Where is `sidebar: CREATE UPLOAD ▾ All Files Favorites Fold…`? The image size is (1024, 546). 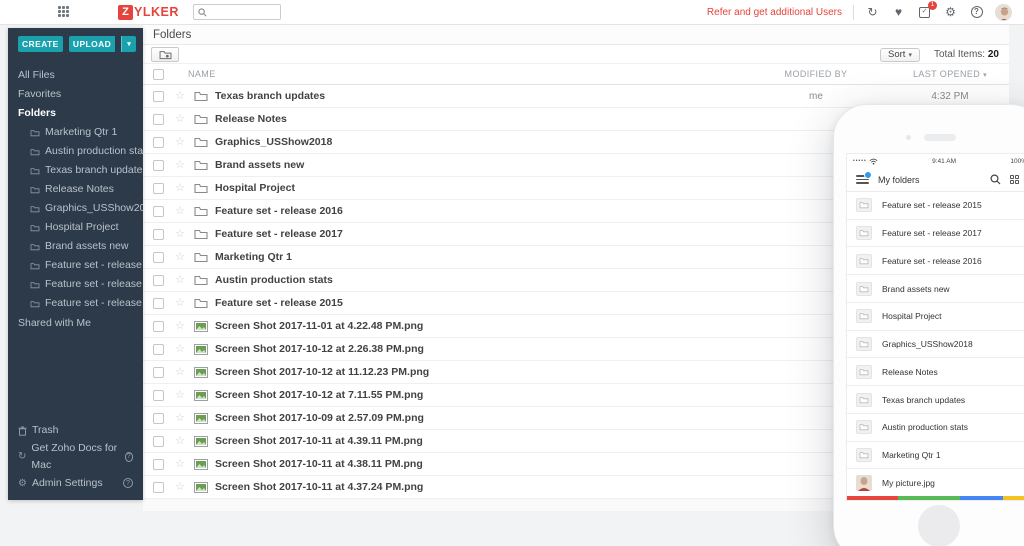 sidebar: CREATE UPLOAD ▾ All Files Favorites Fold… is located at coordinates (75, 264).